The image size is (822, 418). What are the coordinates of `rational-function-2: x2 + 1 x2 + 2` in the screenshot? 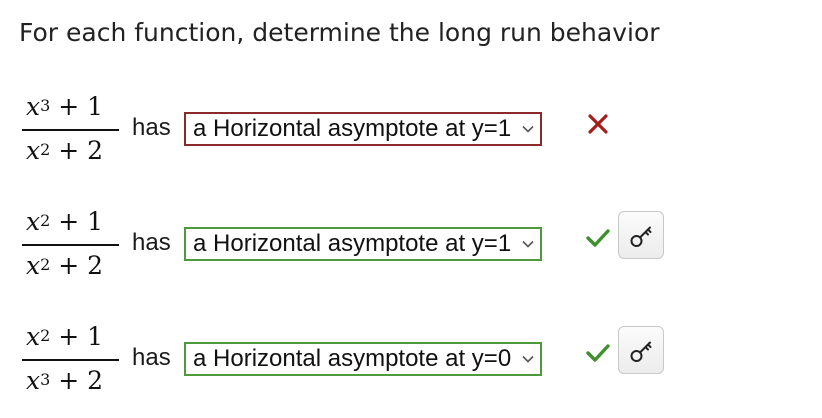 It's located at (72, 241).